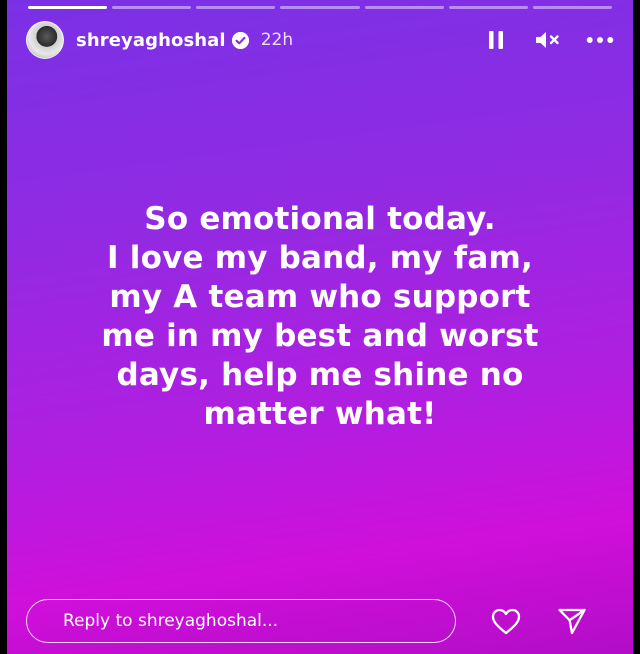  I want to click on send-button, so click(572, 621).